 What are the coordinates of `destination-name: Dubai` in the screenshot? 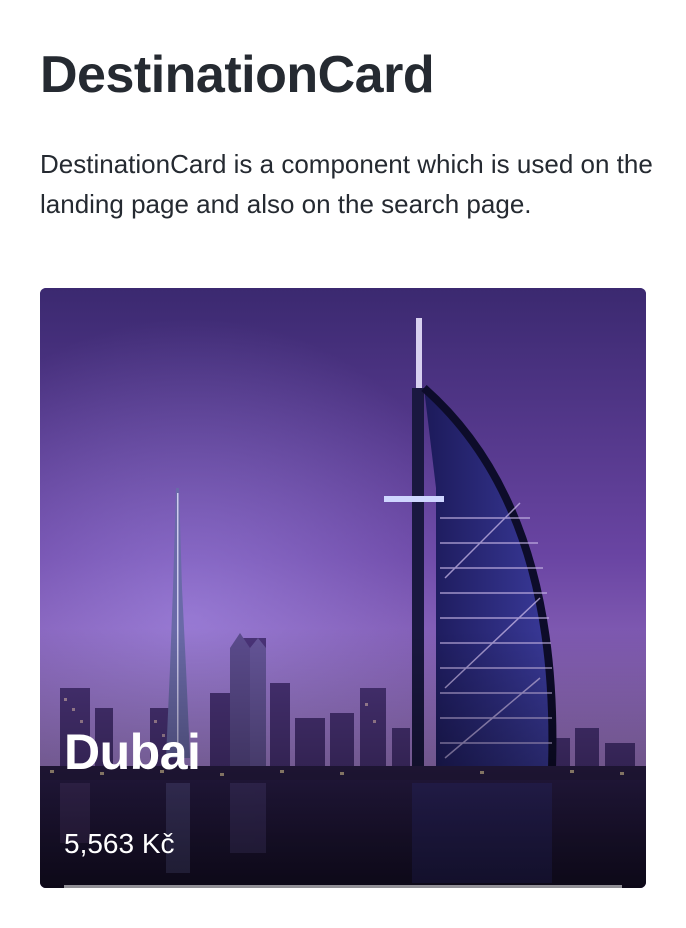 It's located at (132, 752).